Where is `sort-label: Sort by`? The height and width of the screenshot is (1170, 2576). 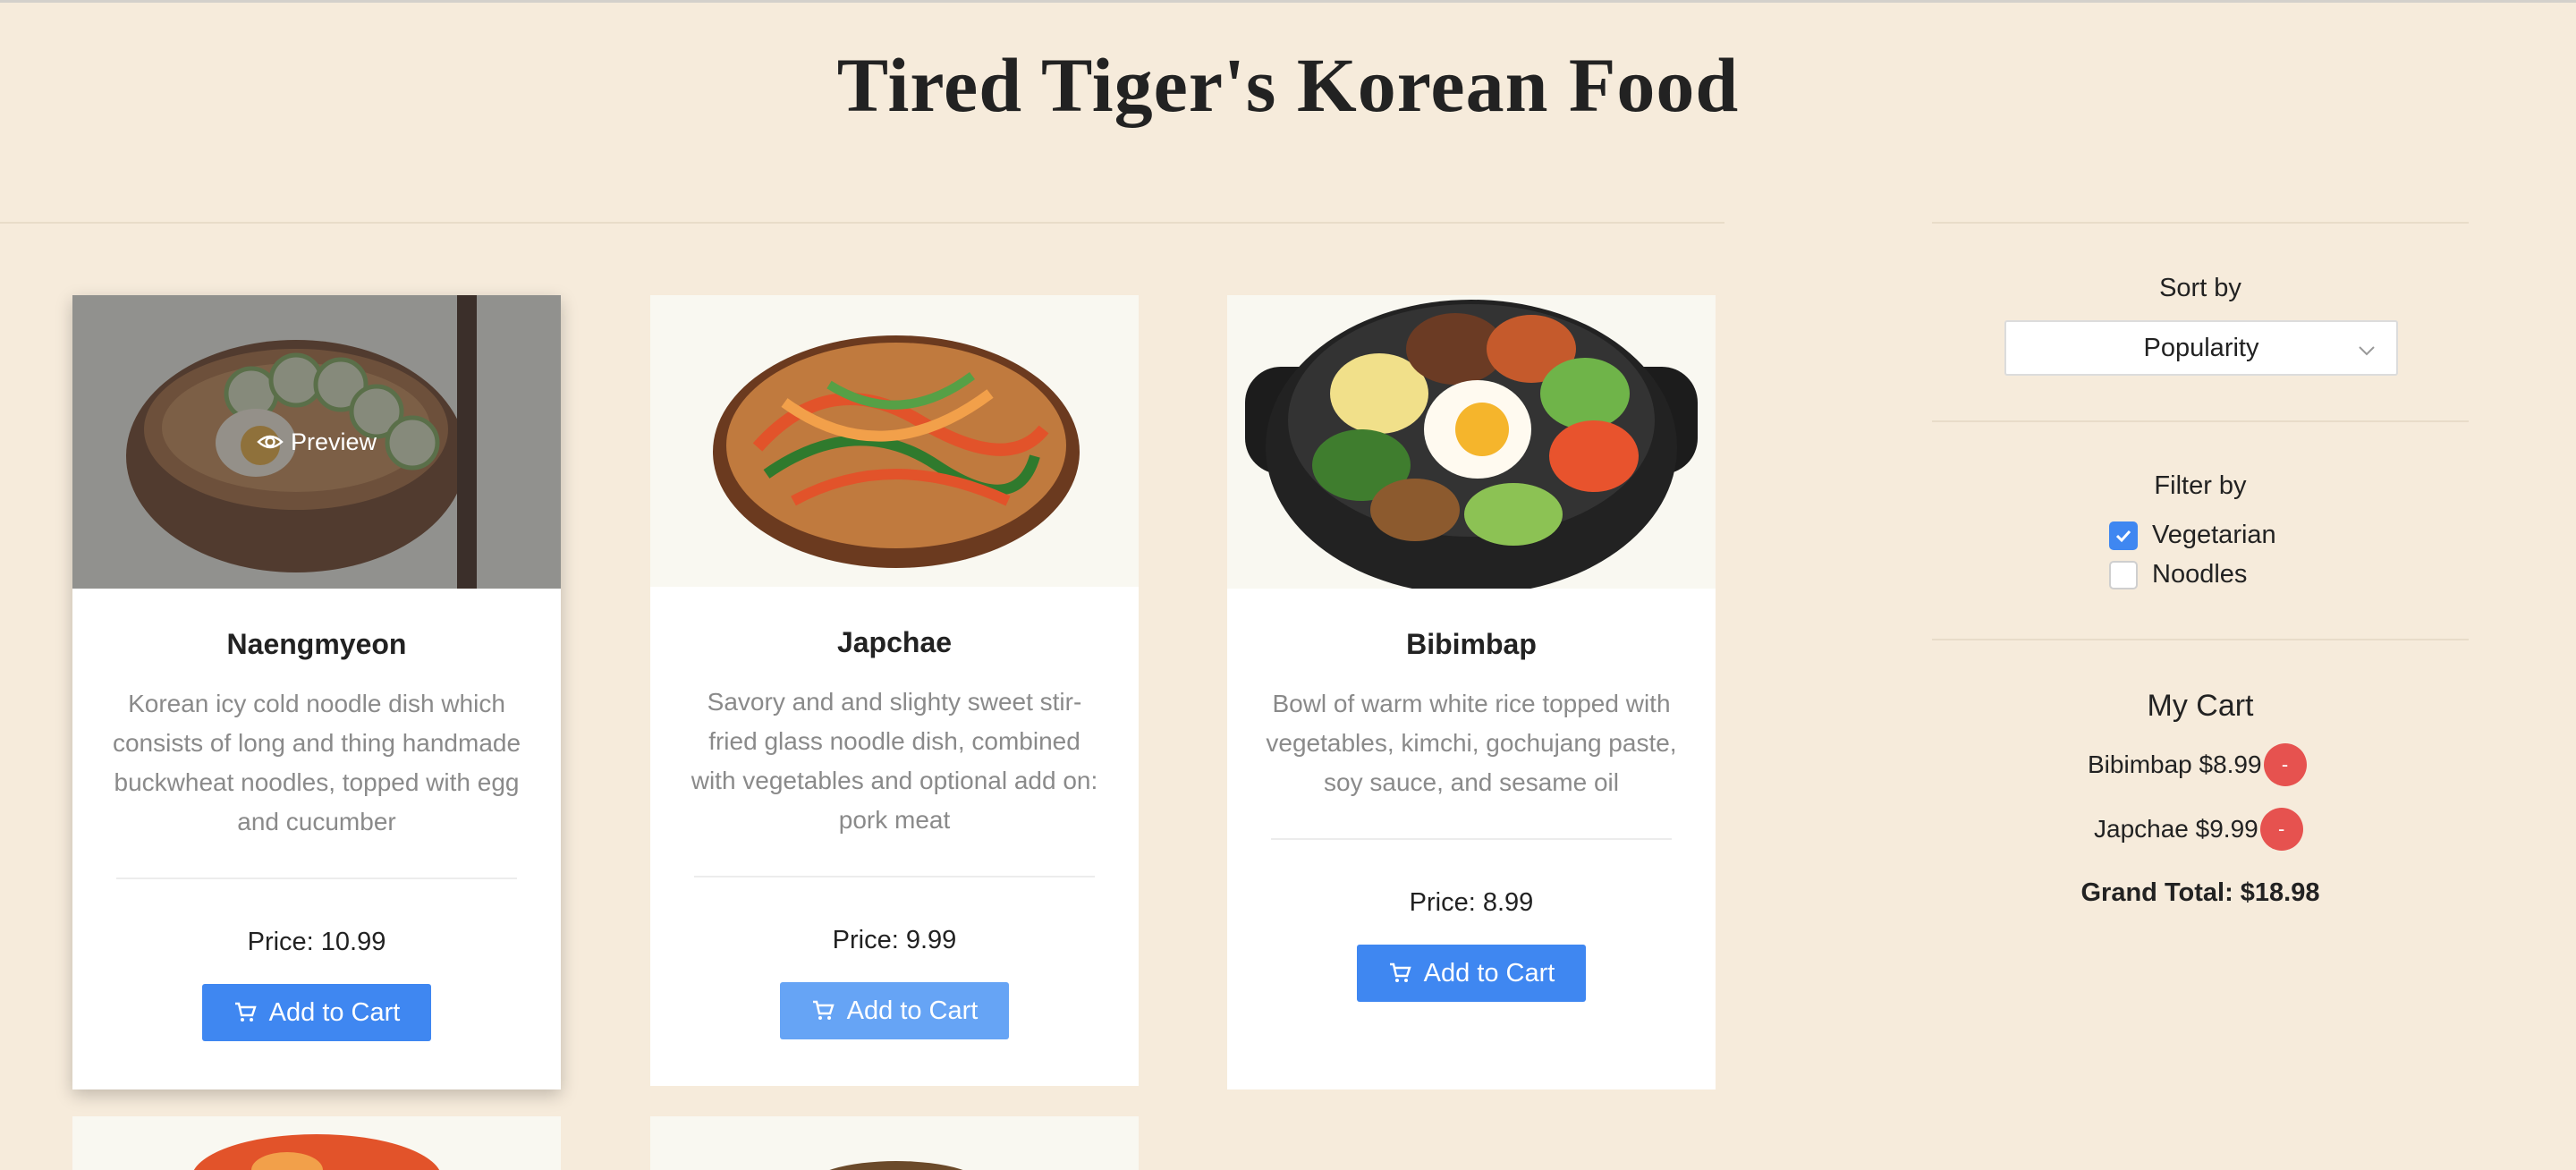 sort-label: Sort by is located at coordinates (2200, 288).